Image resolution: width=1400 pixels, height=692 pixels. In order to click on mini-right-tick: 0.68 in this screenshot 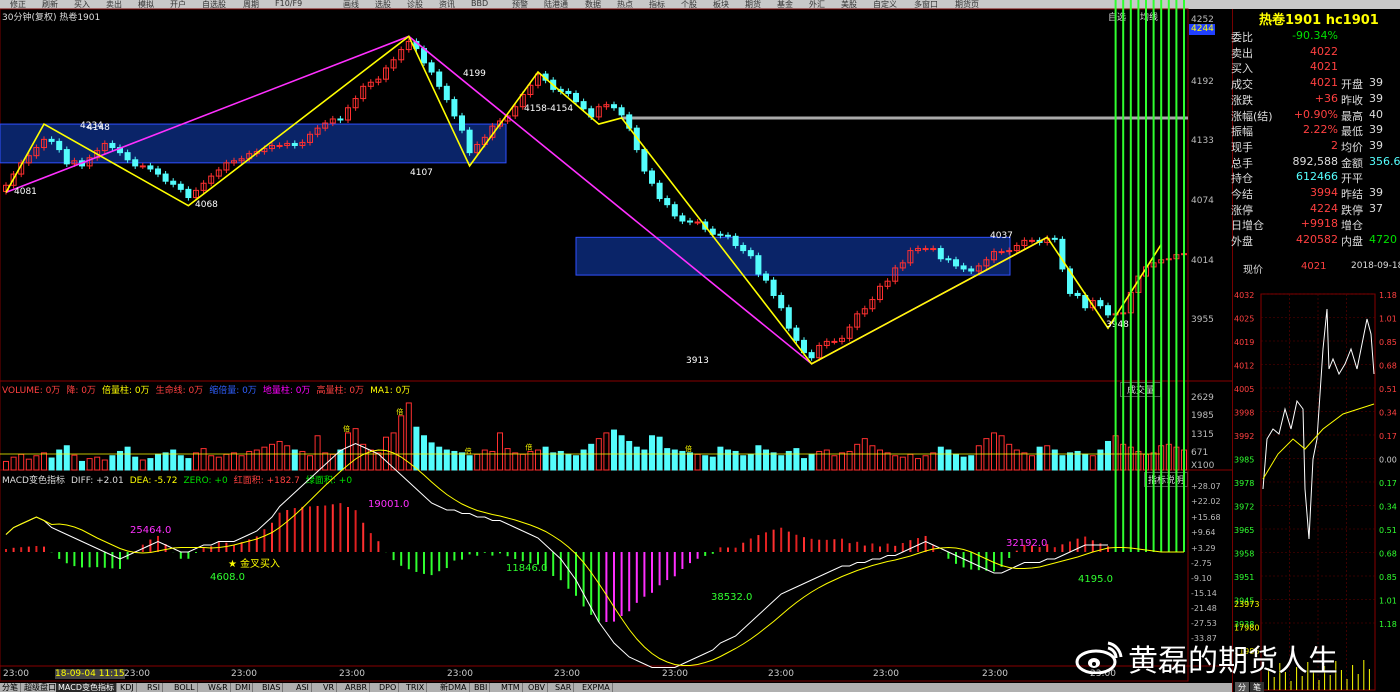, I will do `click(1388, 554)`.